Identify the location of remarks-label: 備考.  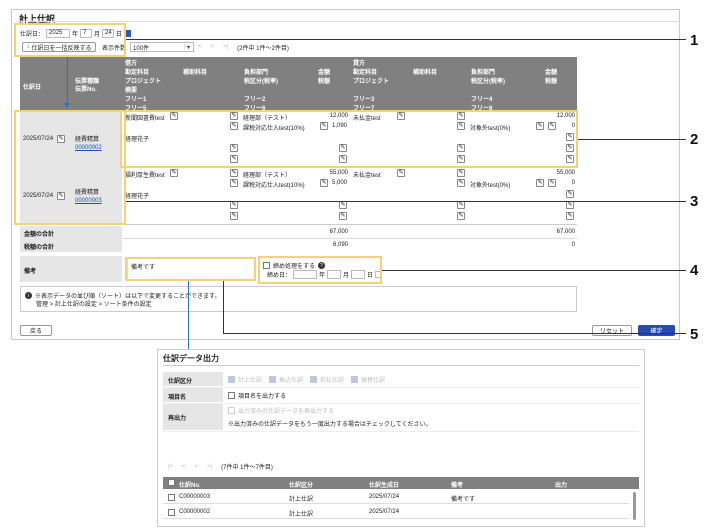
(30, 272).